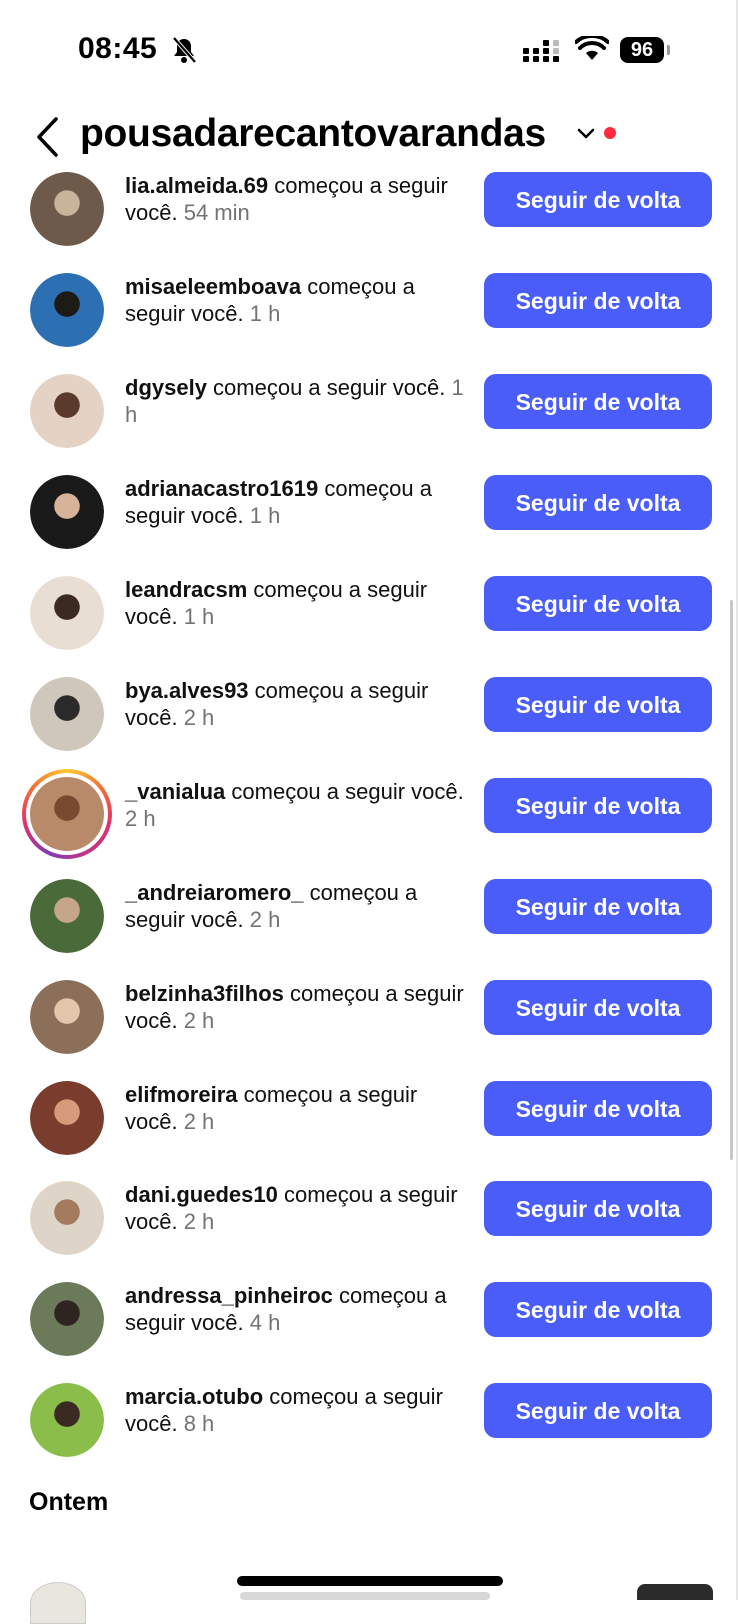 The height and width of the screenshot is (1624, 738). Describe the element at coordinates (592, 48) in the screenshot. I see `wifi-icon` at that location.